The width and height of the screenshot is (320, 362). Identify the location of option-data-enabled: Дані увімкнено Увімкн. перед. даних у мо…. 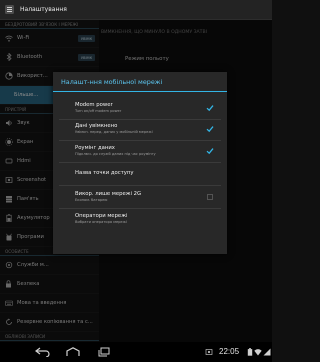
(147, 129).